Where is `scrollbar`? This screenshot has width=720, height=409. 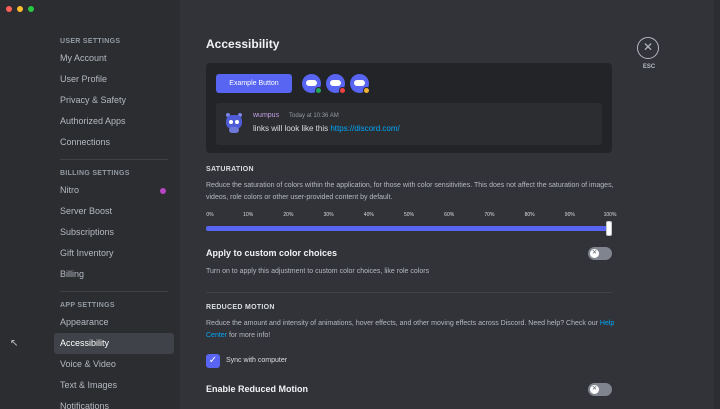 scrollbar is located at coordinates (717, 204).